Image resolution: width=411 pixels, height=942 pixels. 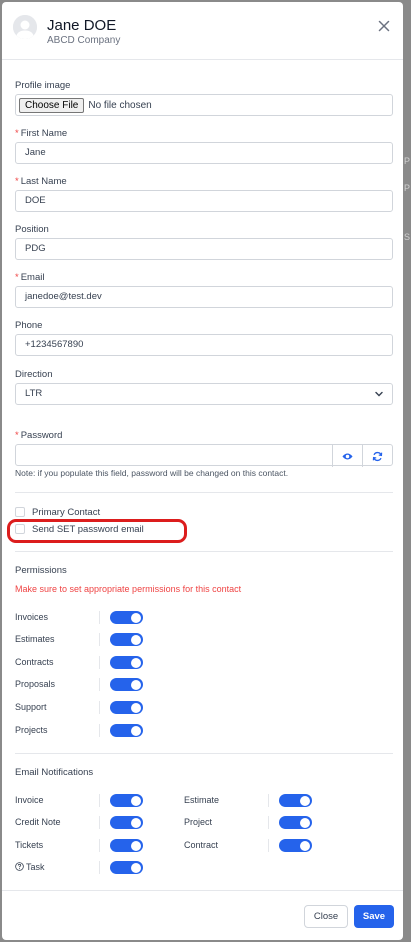 What do you see at coordinates (35, 867) in the screenshot?
I see `notification-label: Task` at bounding box center [35, 867].